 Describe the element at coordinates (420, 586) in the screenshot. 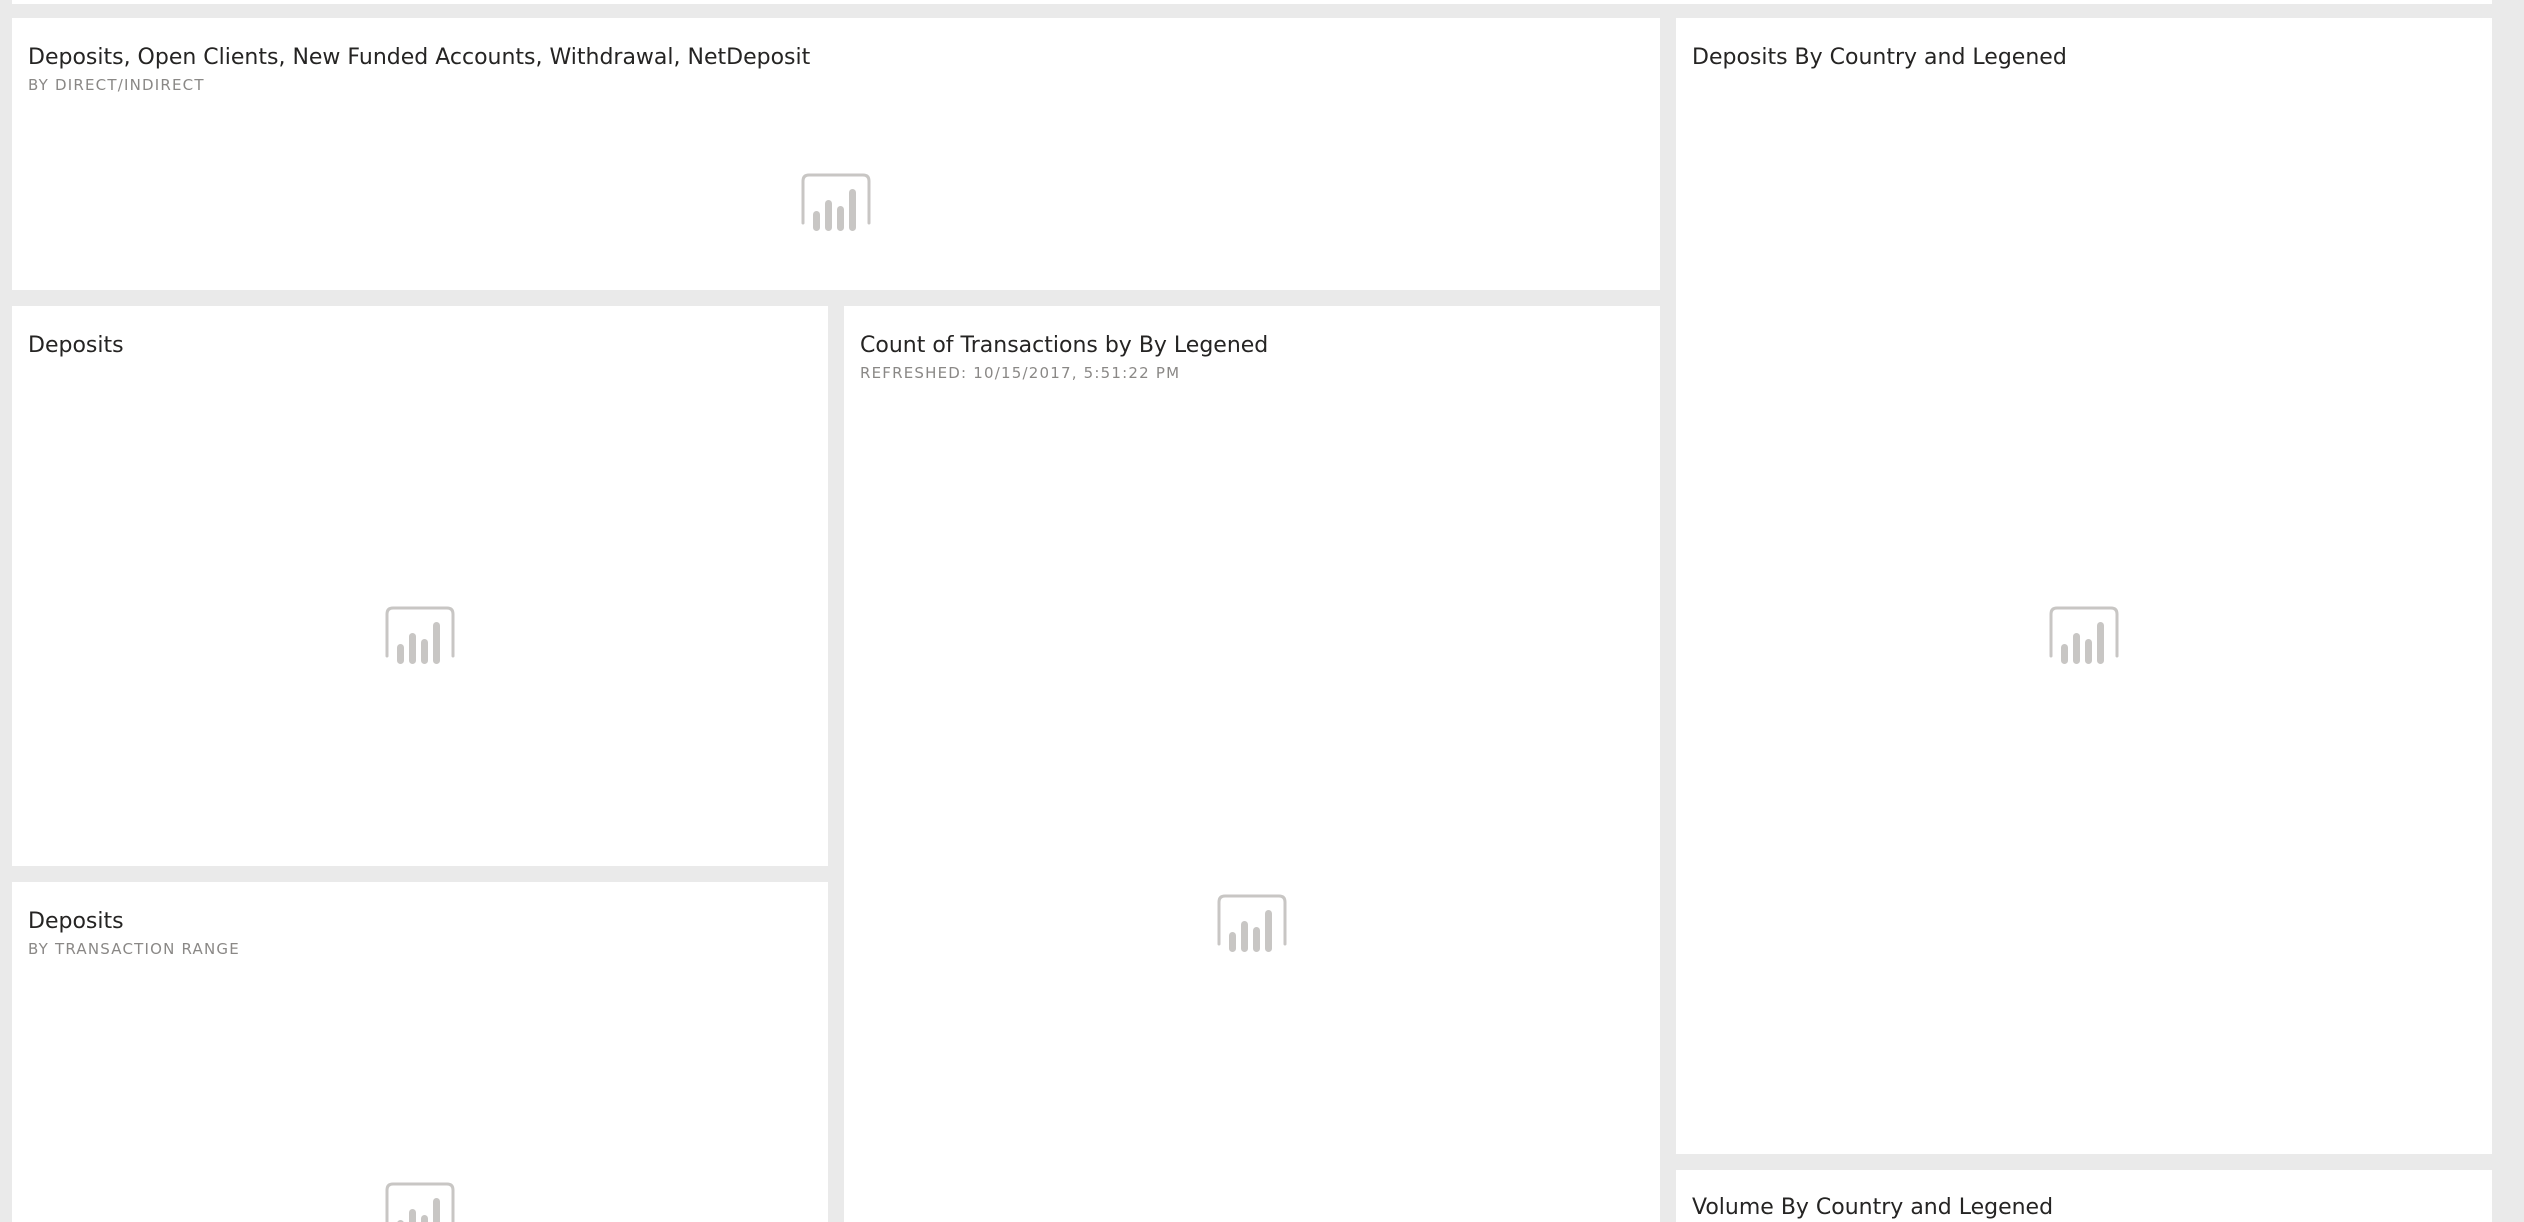

I see `tile-deposits: Deposits` at that location.